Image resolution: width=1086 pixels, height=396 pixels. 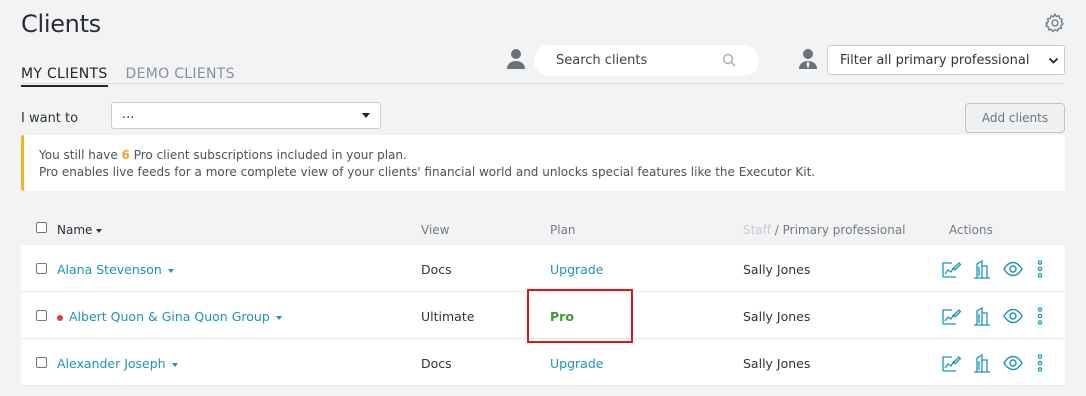 What do you see at coordinates (435, 230) in the screenshot?
I see `header-view: View` at bounding box center [435, 230].